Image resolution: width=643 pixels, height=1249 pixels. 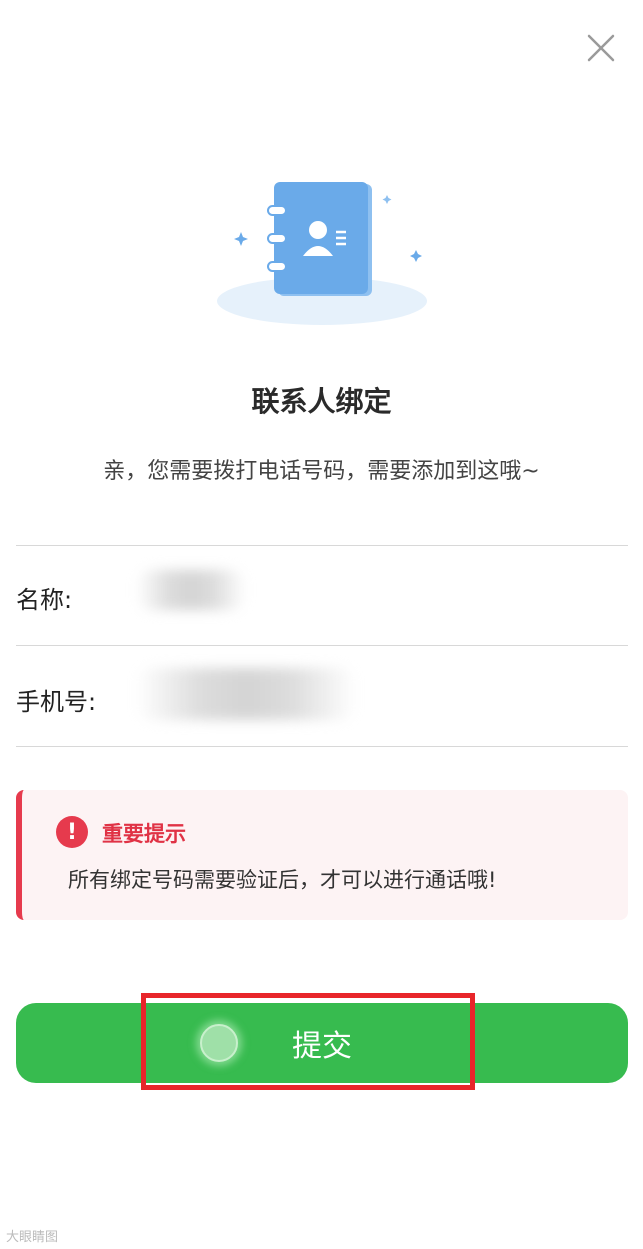 What do you see at coordinates (282, 880) in the screenshot?
I see `notice-text: 所有绑定号码需要验证后，才可以进行通话哦!` at bounding box center [282, 880].